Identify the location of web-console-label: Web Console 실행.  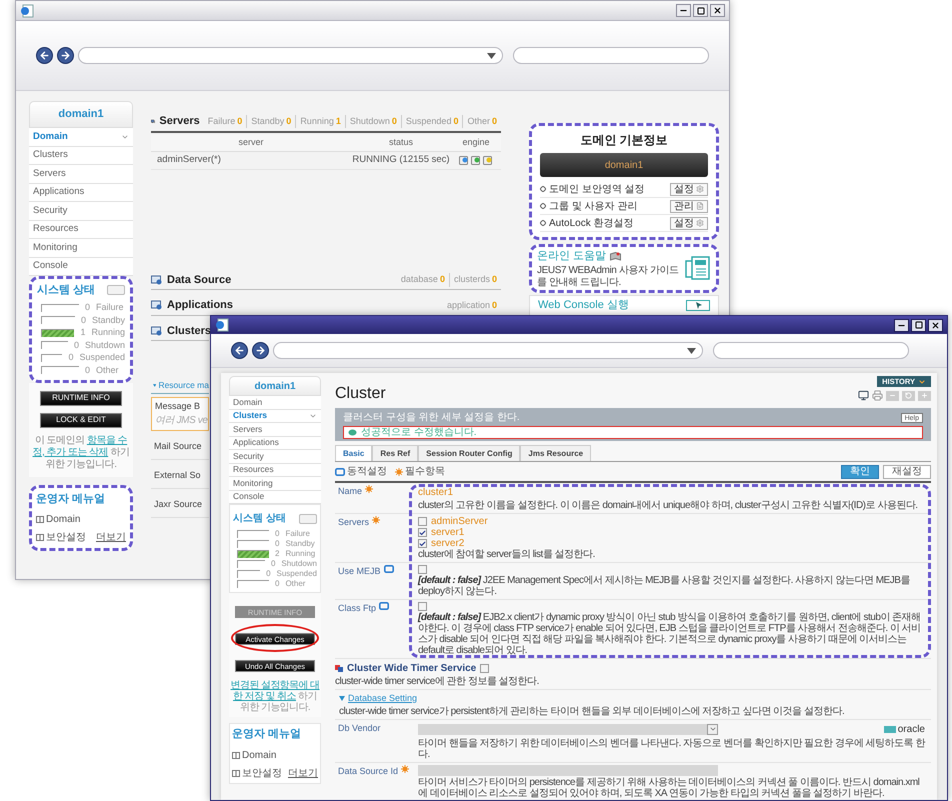
(583, 306).